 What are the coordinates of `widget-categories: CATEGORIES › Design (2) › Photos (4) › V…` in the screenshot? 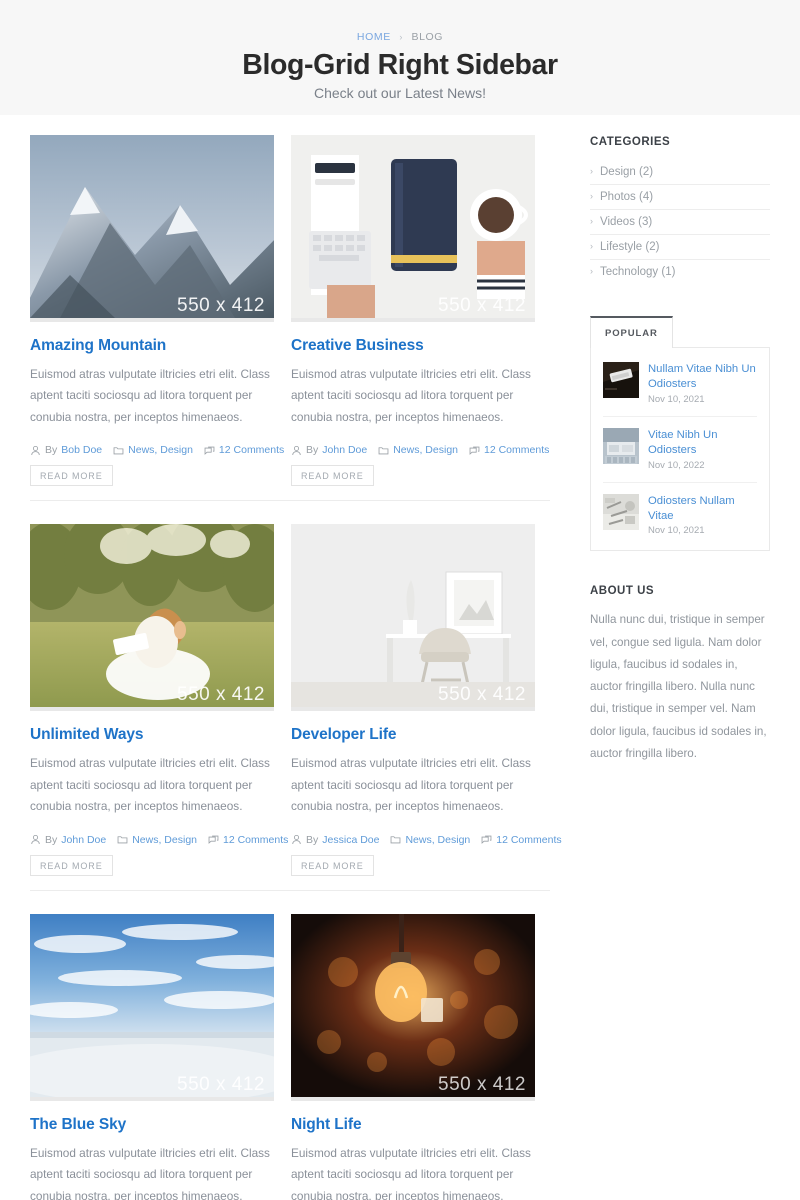 It's located at (680, 210).